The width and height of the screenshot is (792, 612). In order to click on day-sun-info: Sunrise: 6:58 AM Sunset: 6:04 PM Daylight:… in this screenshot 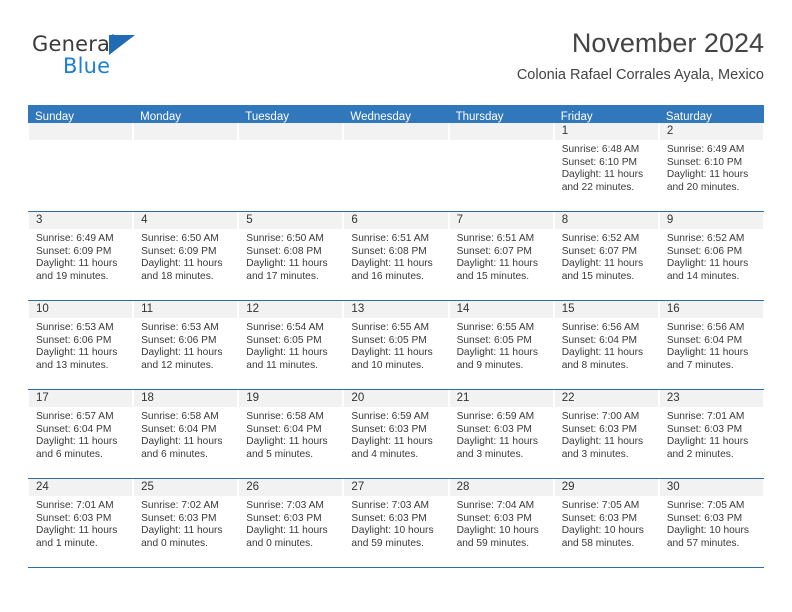, I will do `click(185, 434)`.